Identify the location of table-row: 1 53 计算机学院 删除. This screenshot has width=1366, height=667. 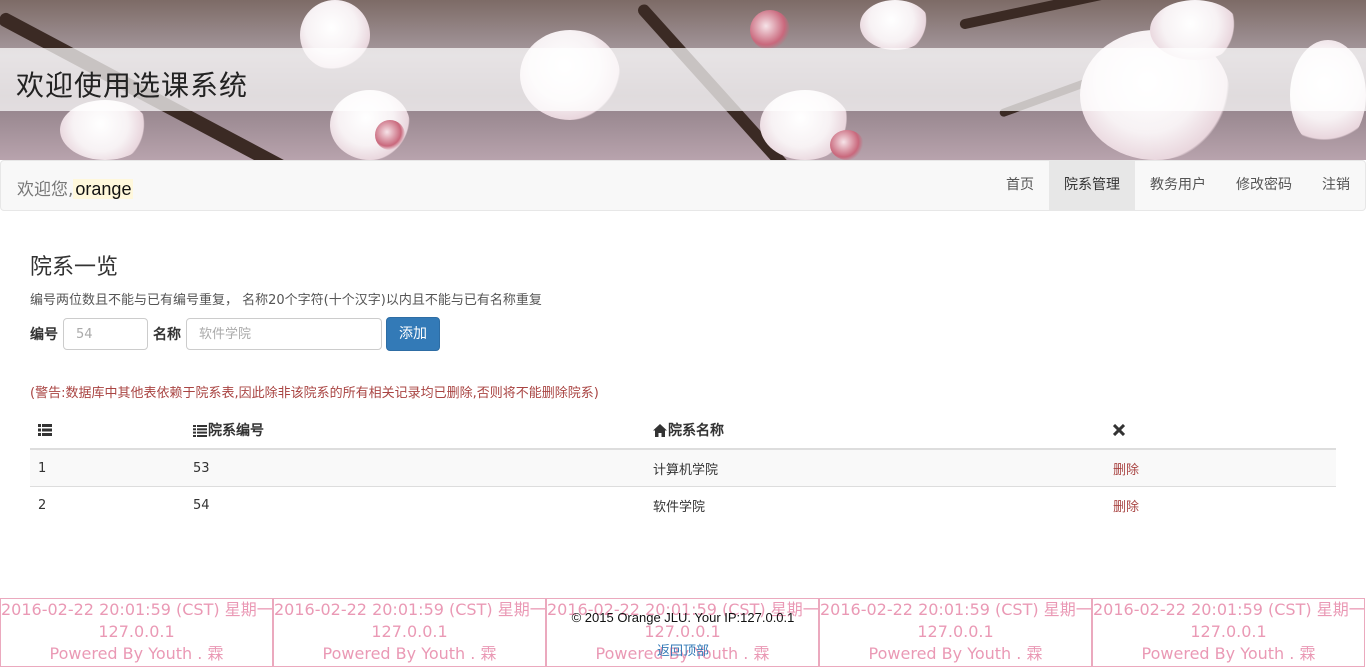
(683, 467).